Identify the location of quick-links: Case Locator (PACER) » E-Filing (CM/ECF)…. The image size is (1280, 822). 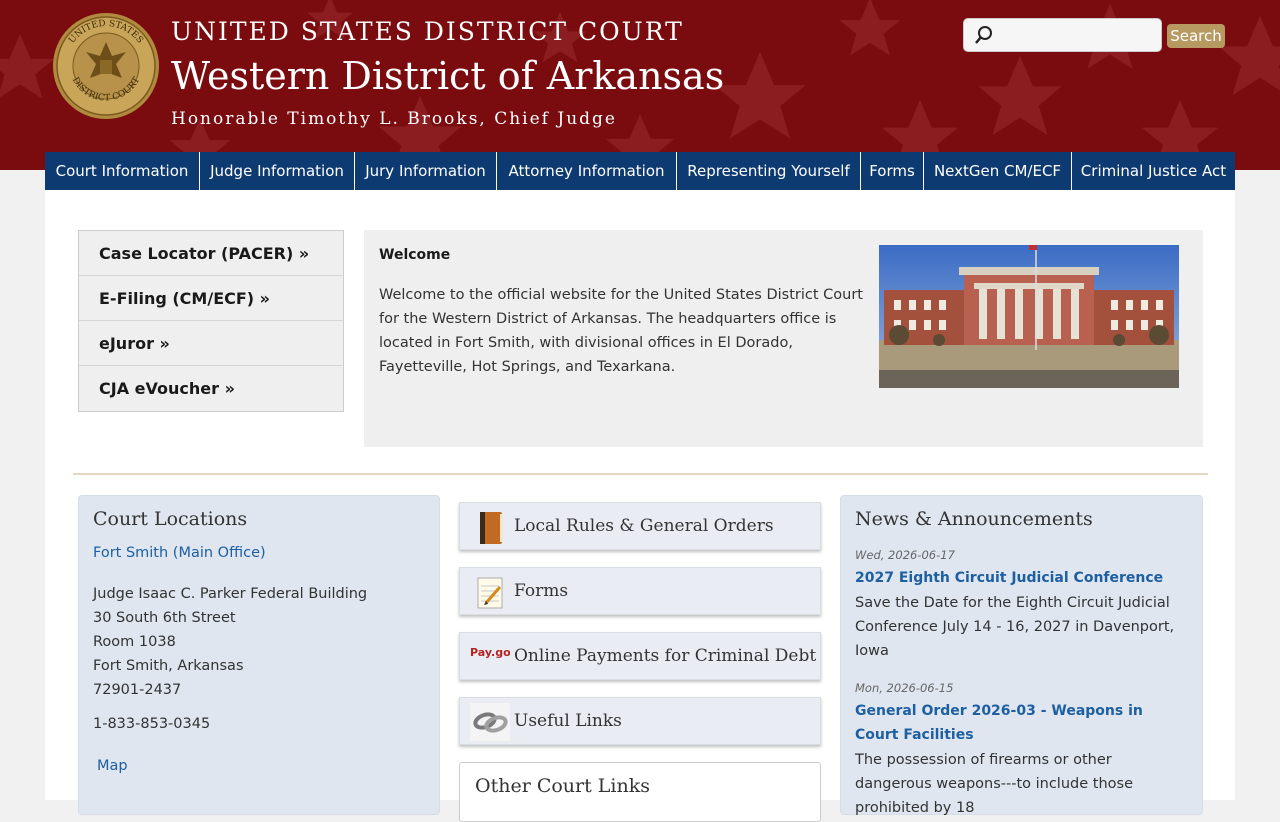
(211, 321).